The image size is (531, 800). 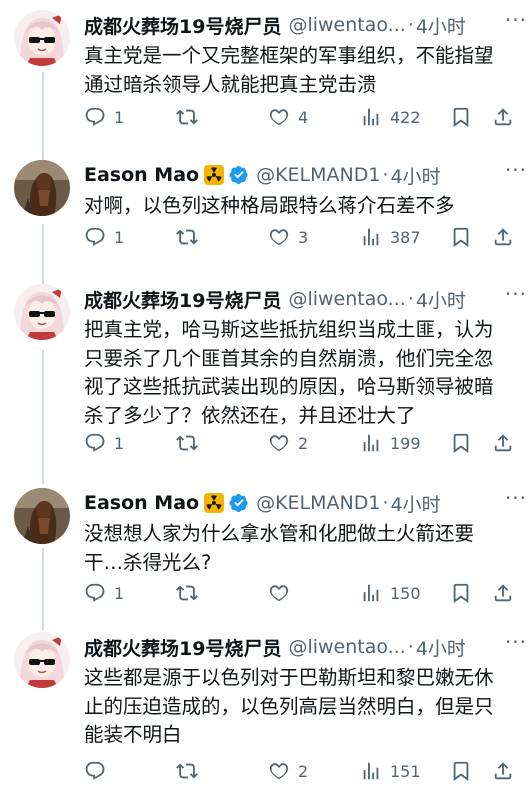 I want to click on tweet-text: 真主党是一个又完整框架的军事组织，不能指望通过暗杀领导人就能把真主党击溃, so click(x=289, y=70).